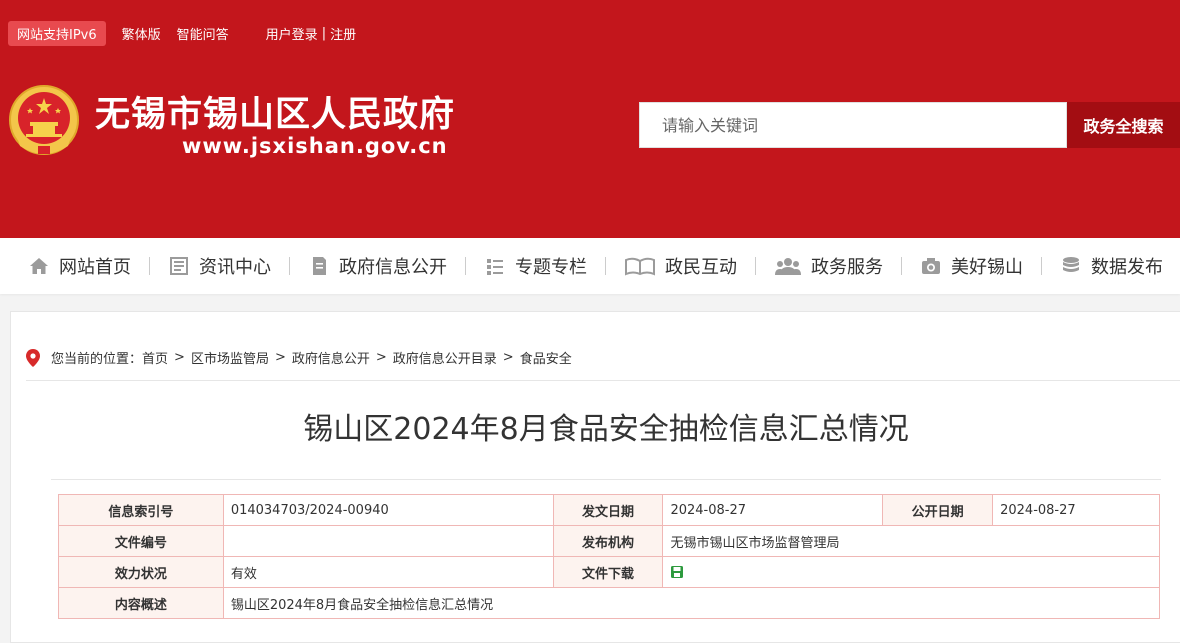 Image resolution: width=1180 pixels, height=643 pixels. Describe the element at coordinates (155, 357) in the screenshot. I see `breadcrumb-home: 首页` at that location.